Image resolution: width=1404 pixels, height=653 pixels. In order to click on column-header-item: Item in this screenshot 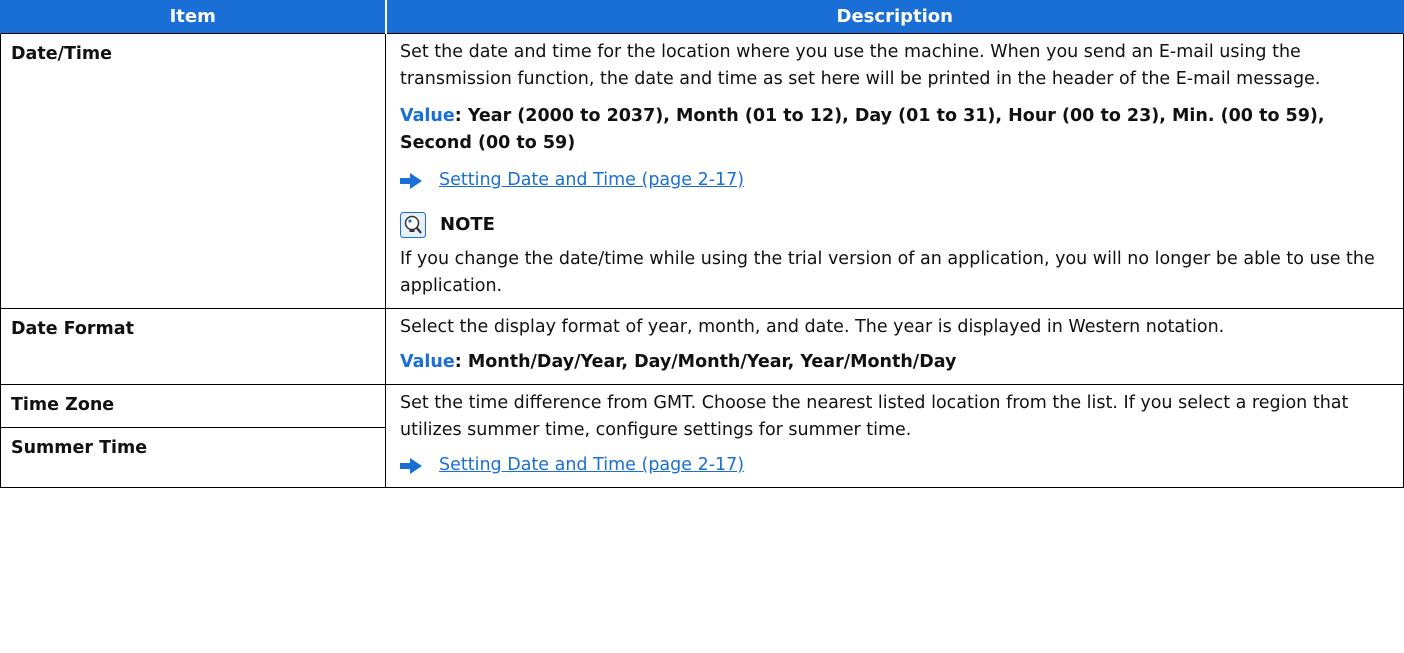, I will do `click(193, 17)`.